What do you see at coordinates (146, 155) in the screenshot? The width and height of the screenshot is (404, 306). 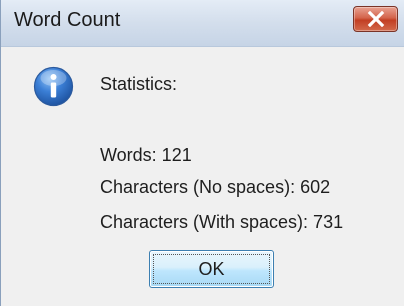 I see `words-count: Words: 121` at bounding box center [146, 155].